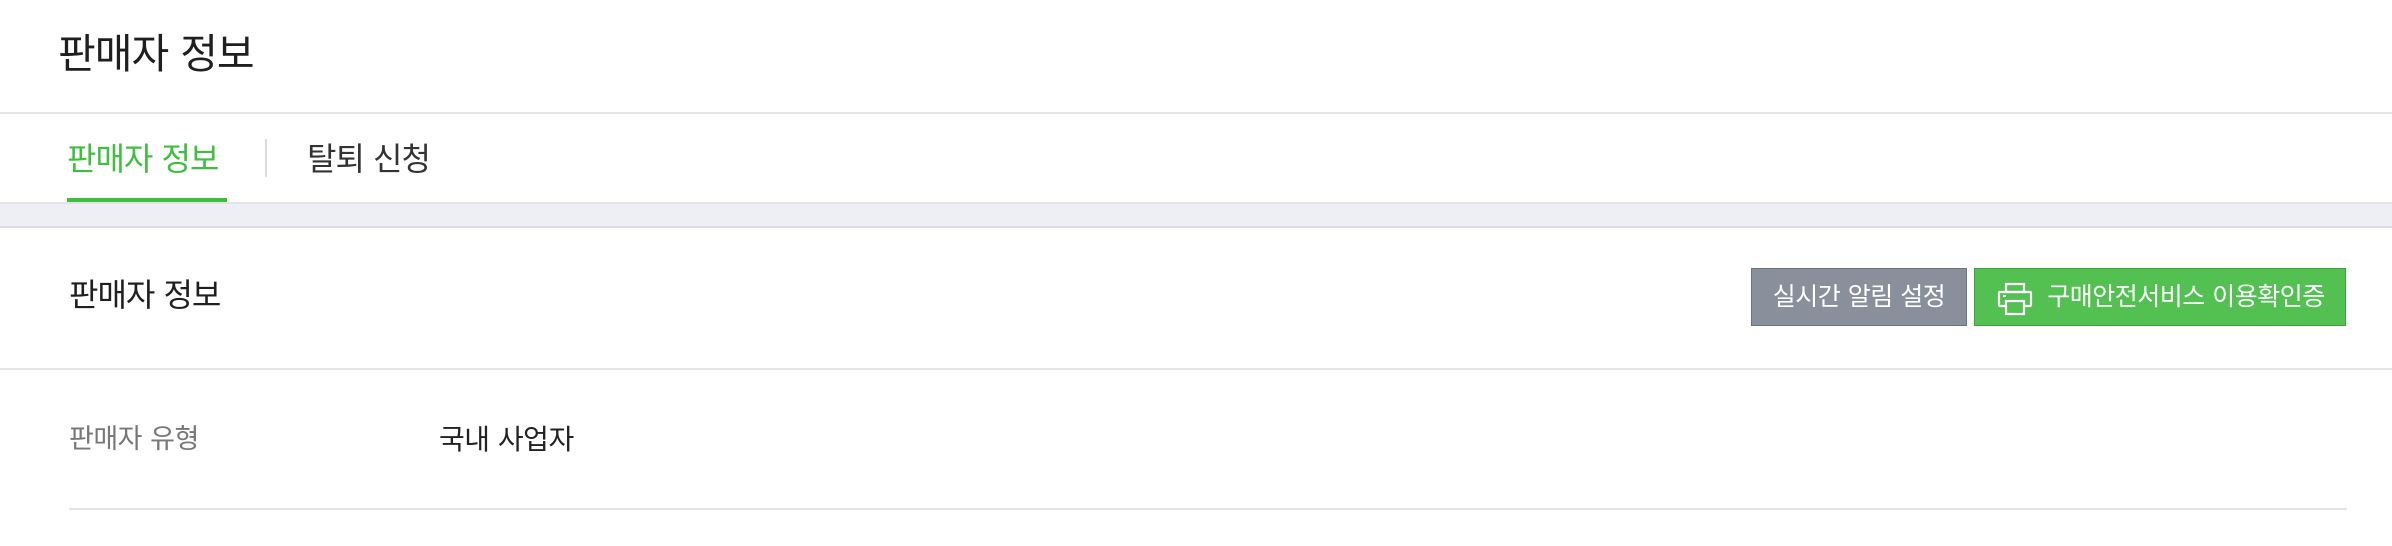 The image size is (2392, 546). Describe the element at coordinates (156, 54) in the screenshot. I see `page-title: 판매자 정보` at that location.